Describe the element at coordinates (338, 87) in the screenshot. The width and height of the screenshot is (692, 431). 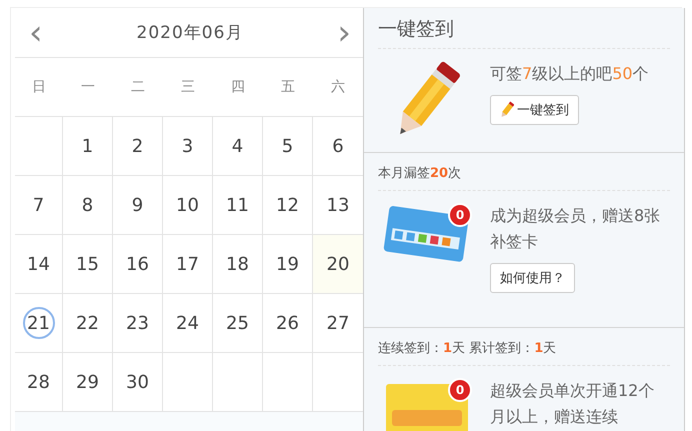
I see `weekday-label: 六` at that location.